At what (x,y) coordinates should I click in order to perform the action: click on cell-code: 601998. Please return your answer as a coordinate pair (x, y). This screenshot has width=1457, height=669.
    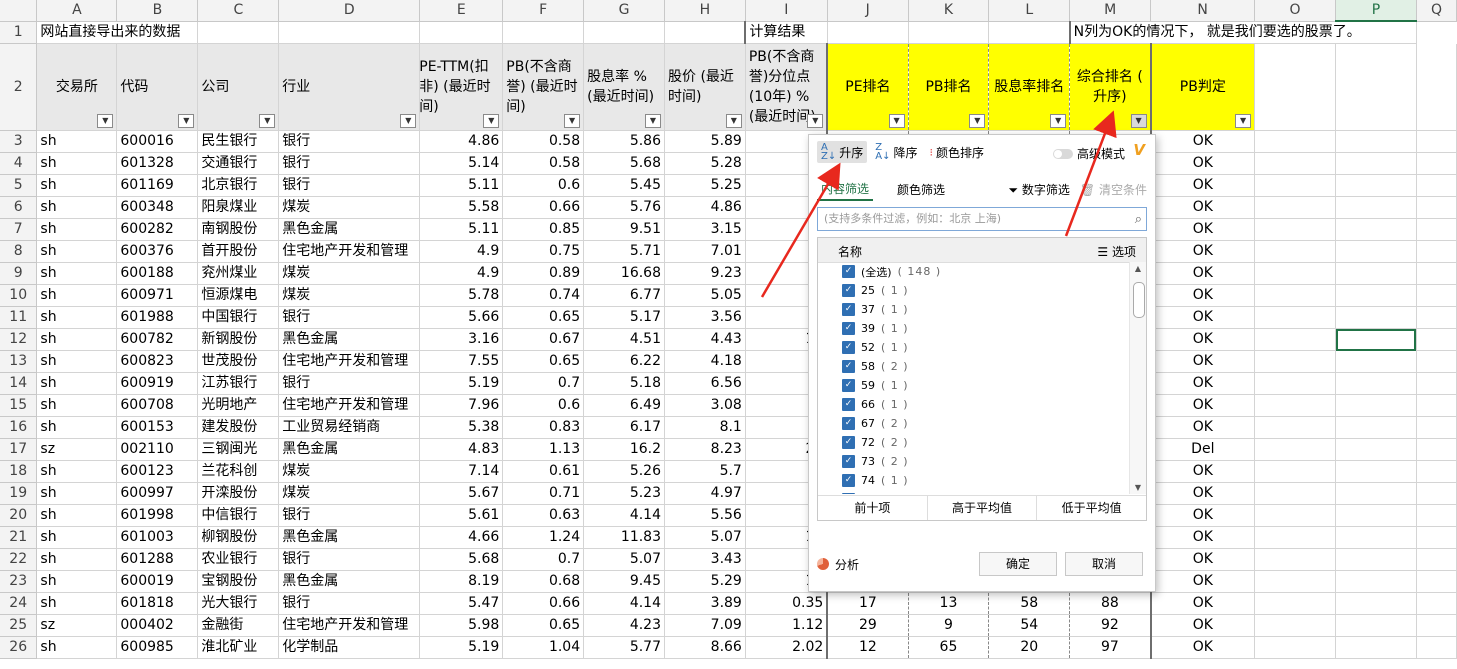
    Looking at the image, I should click on (157, 515).